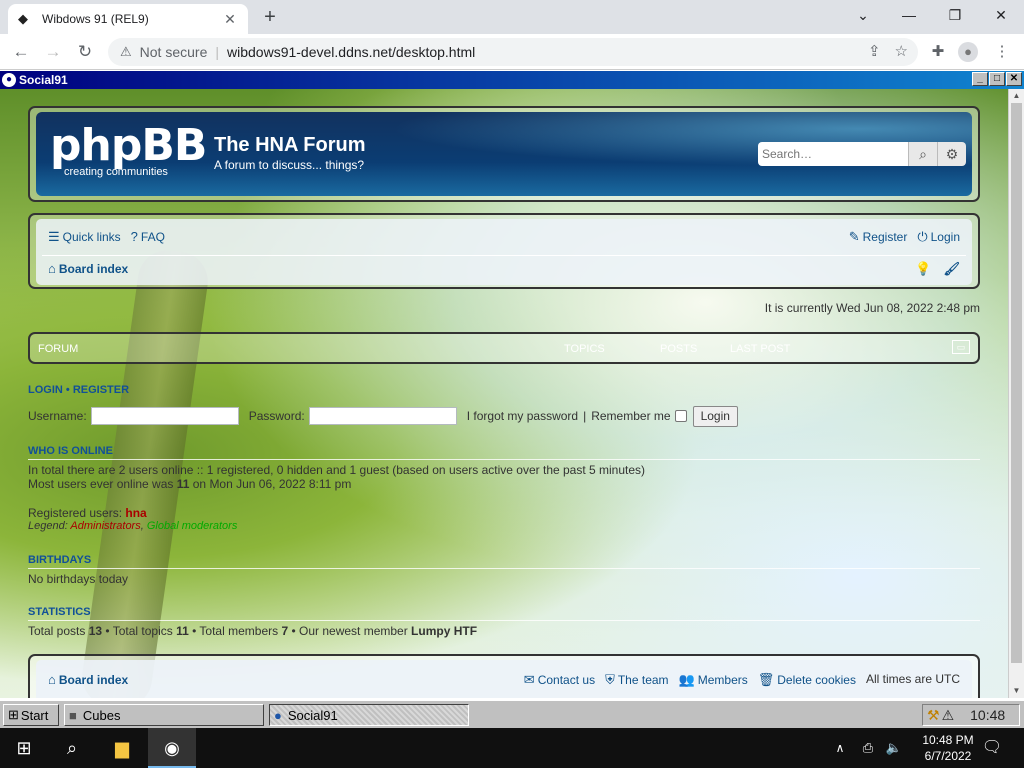 The image size is (1024, 768). Describe the element at coordinates (290, 145) in the screenshot. I see `site-title: The HNA Forum` at that location.